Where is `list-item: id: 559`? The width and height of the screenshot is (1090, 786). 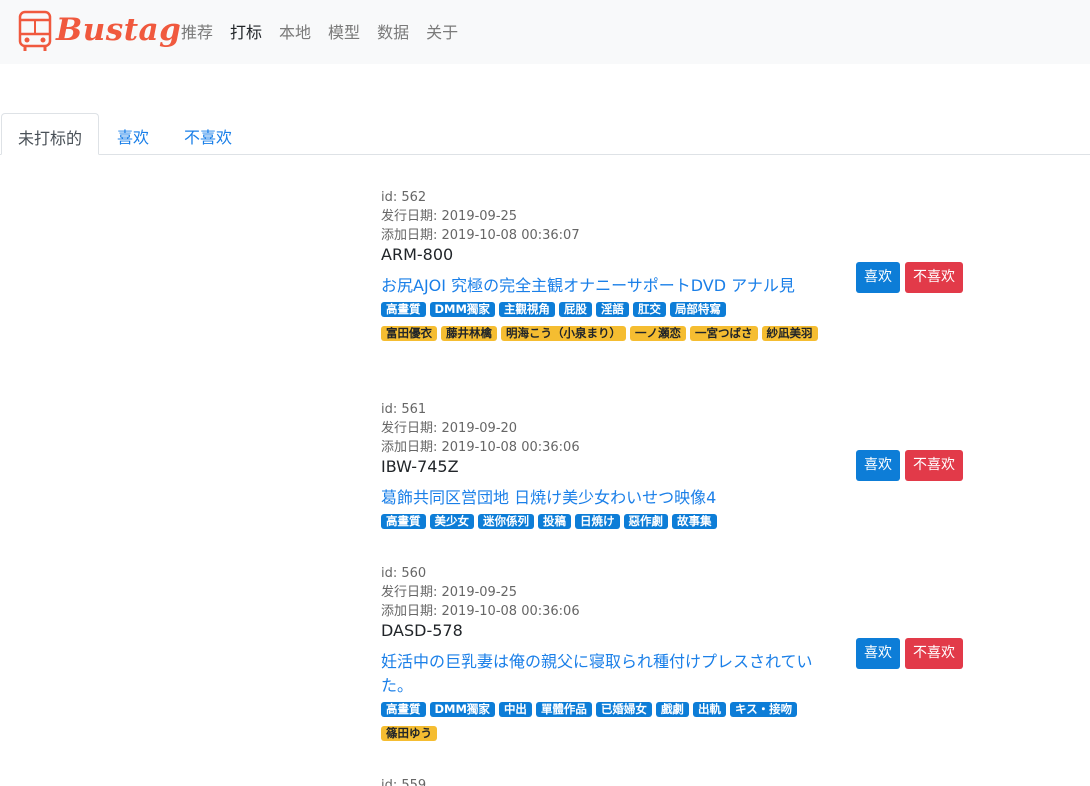 list-item: id: 559 is located at coordinates (681, 781).